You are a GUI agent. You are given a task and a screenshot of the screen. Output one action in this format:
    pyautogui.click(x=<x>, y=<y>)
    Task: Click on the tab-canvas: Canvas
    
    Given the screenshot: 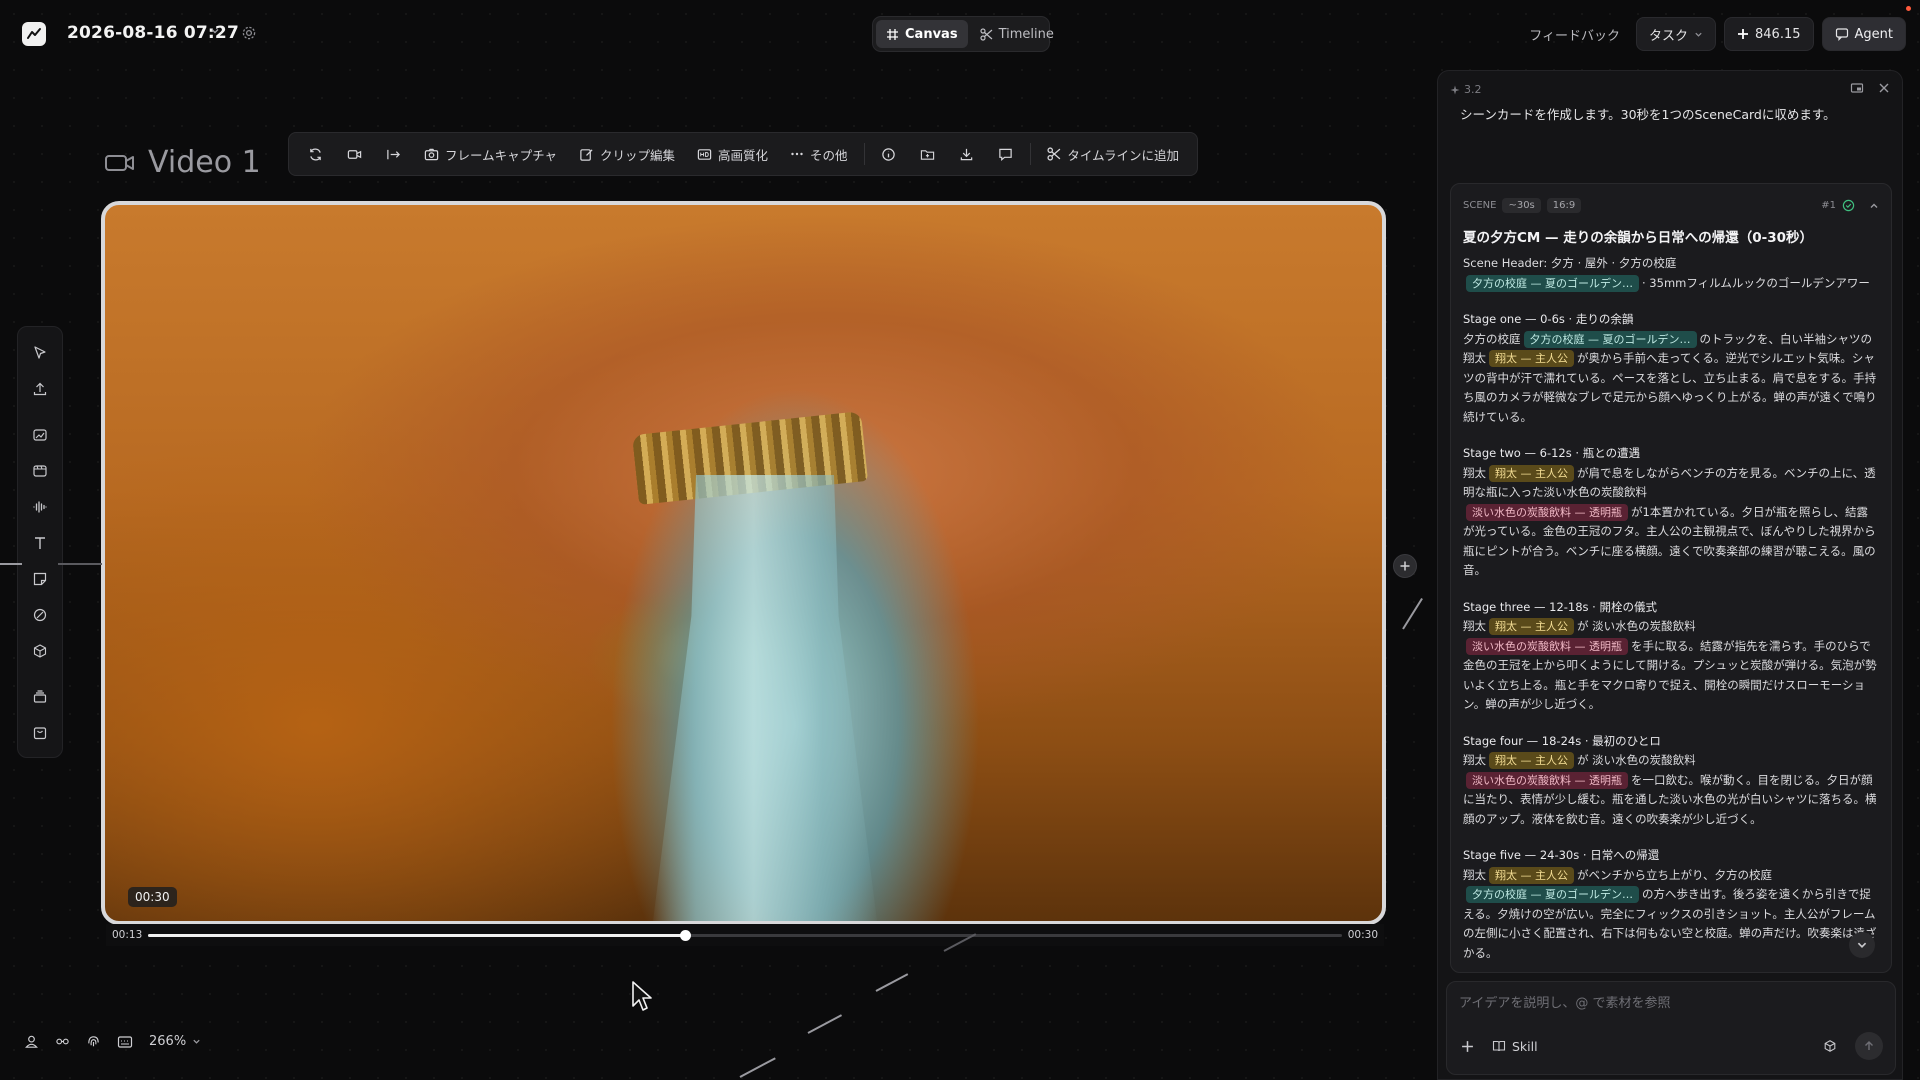 What is the action you would take?
    pyautogui.click(x=922, y=34)
    